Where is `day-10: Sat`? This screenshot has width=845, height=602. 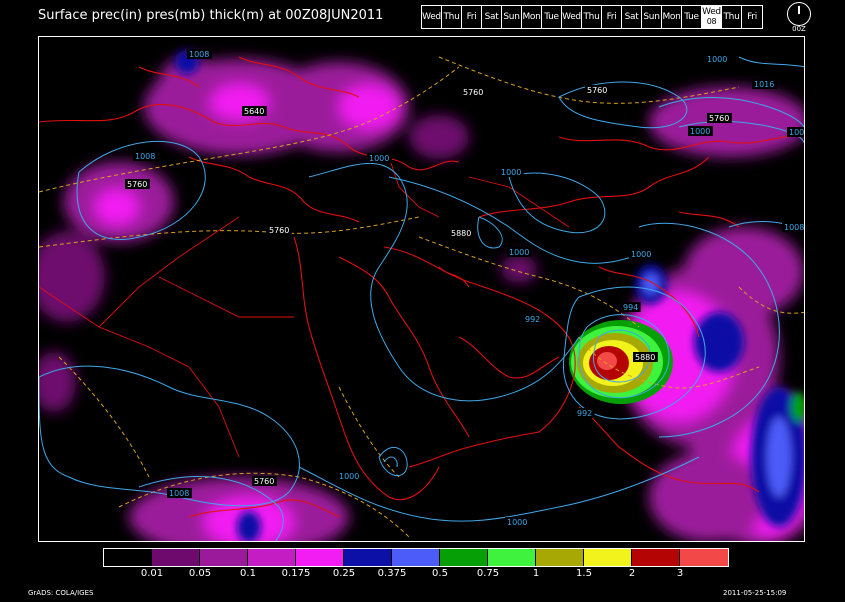 day-10: Sat is located at coordinates (632, 17).